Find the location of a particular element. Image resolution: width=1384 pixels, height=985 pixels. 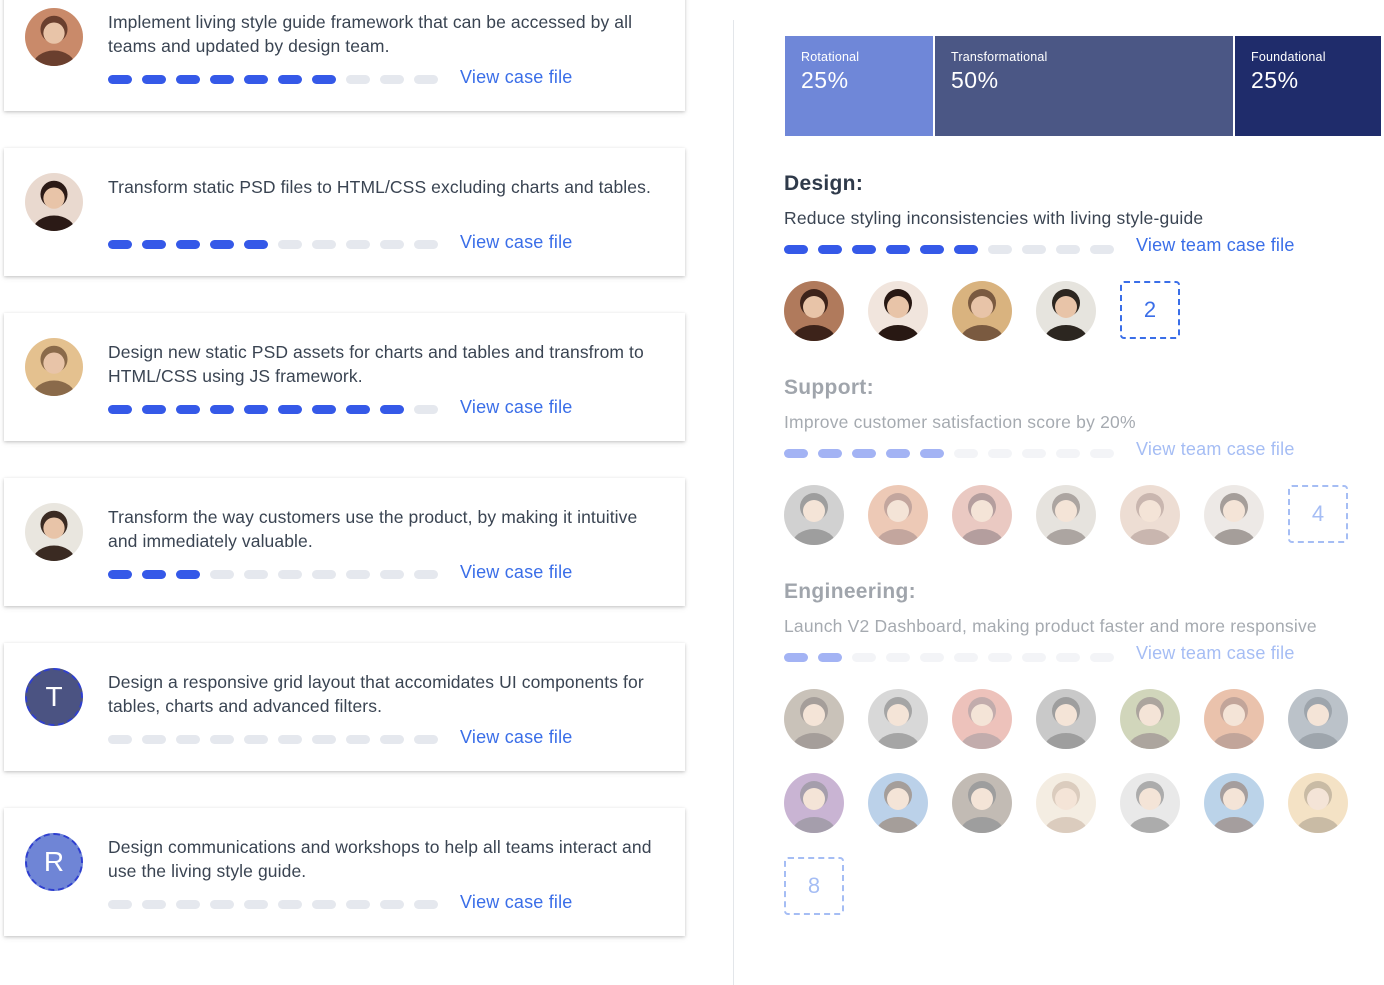

more-members-button: 8 is located at coordinates (814, 886).